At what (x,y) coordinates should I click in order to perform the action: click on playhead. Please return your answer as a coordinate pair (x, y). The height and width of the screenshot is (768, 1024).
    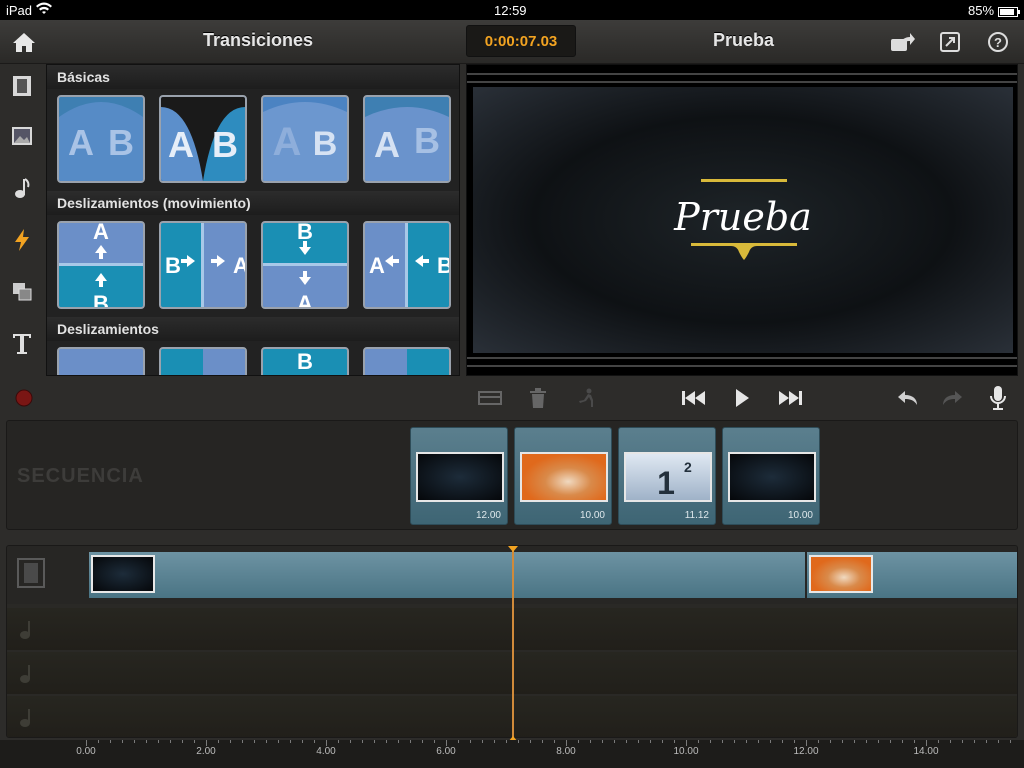
    Looking at the image, I should click on (513, 644).